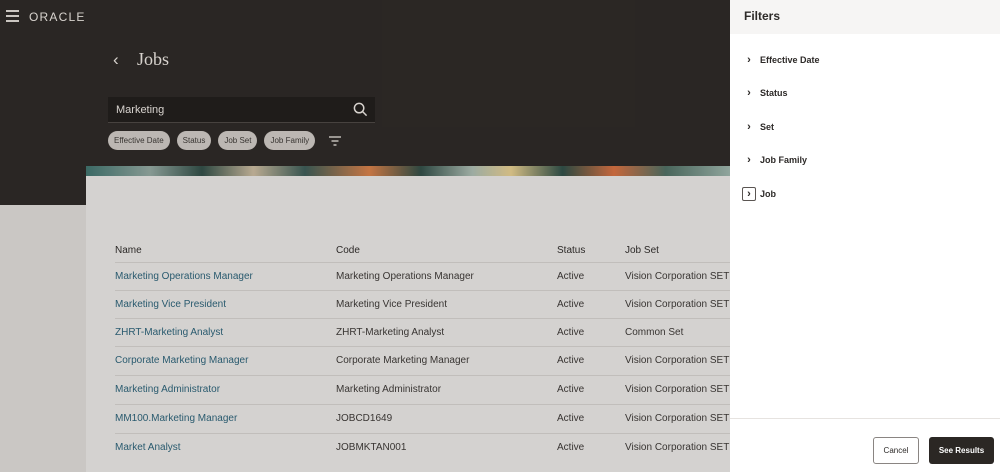 The height and width of the screenshot is (472, 1000). I want to click on column-header-code: Code, so click(348, 251).